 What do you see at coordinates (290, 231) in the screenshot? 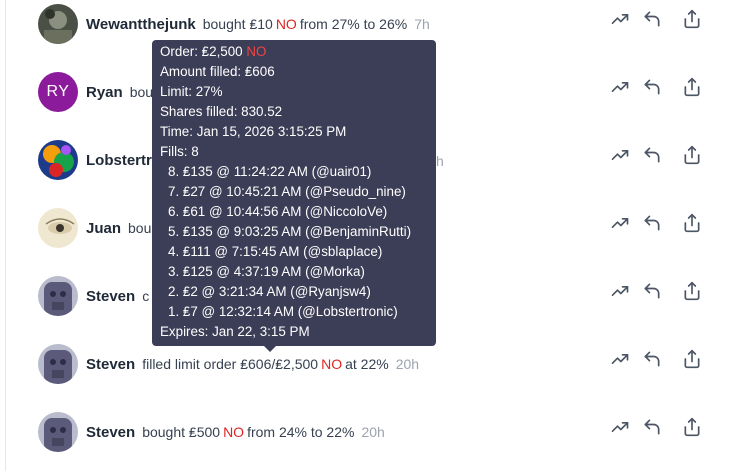
I see `tooltip-fill-item: 5. ₤135 @ 9:03:25 AM (@BenjaminRutti)` at bounding box center [290, 231].